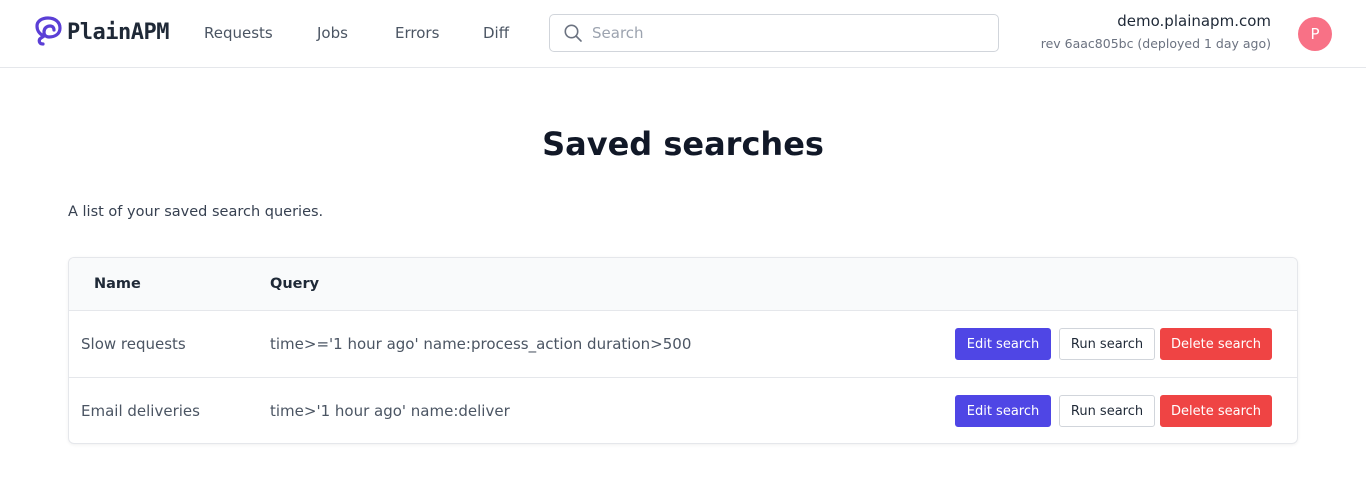 Image resolution: width=1366 pixels, height=477 pixels. I want to click on page-title: Saved searches, so click(683, 144).